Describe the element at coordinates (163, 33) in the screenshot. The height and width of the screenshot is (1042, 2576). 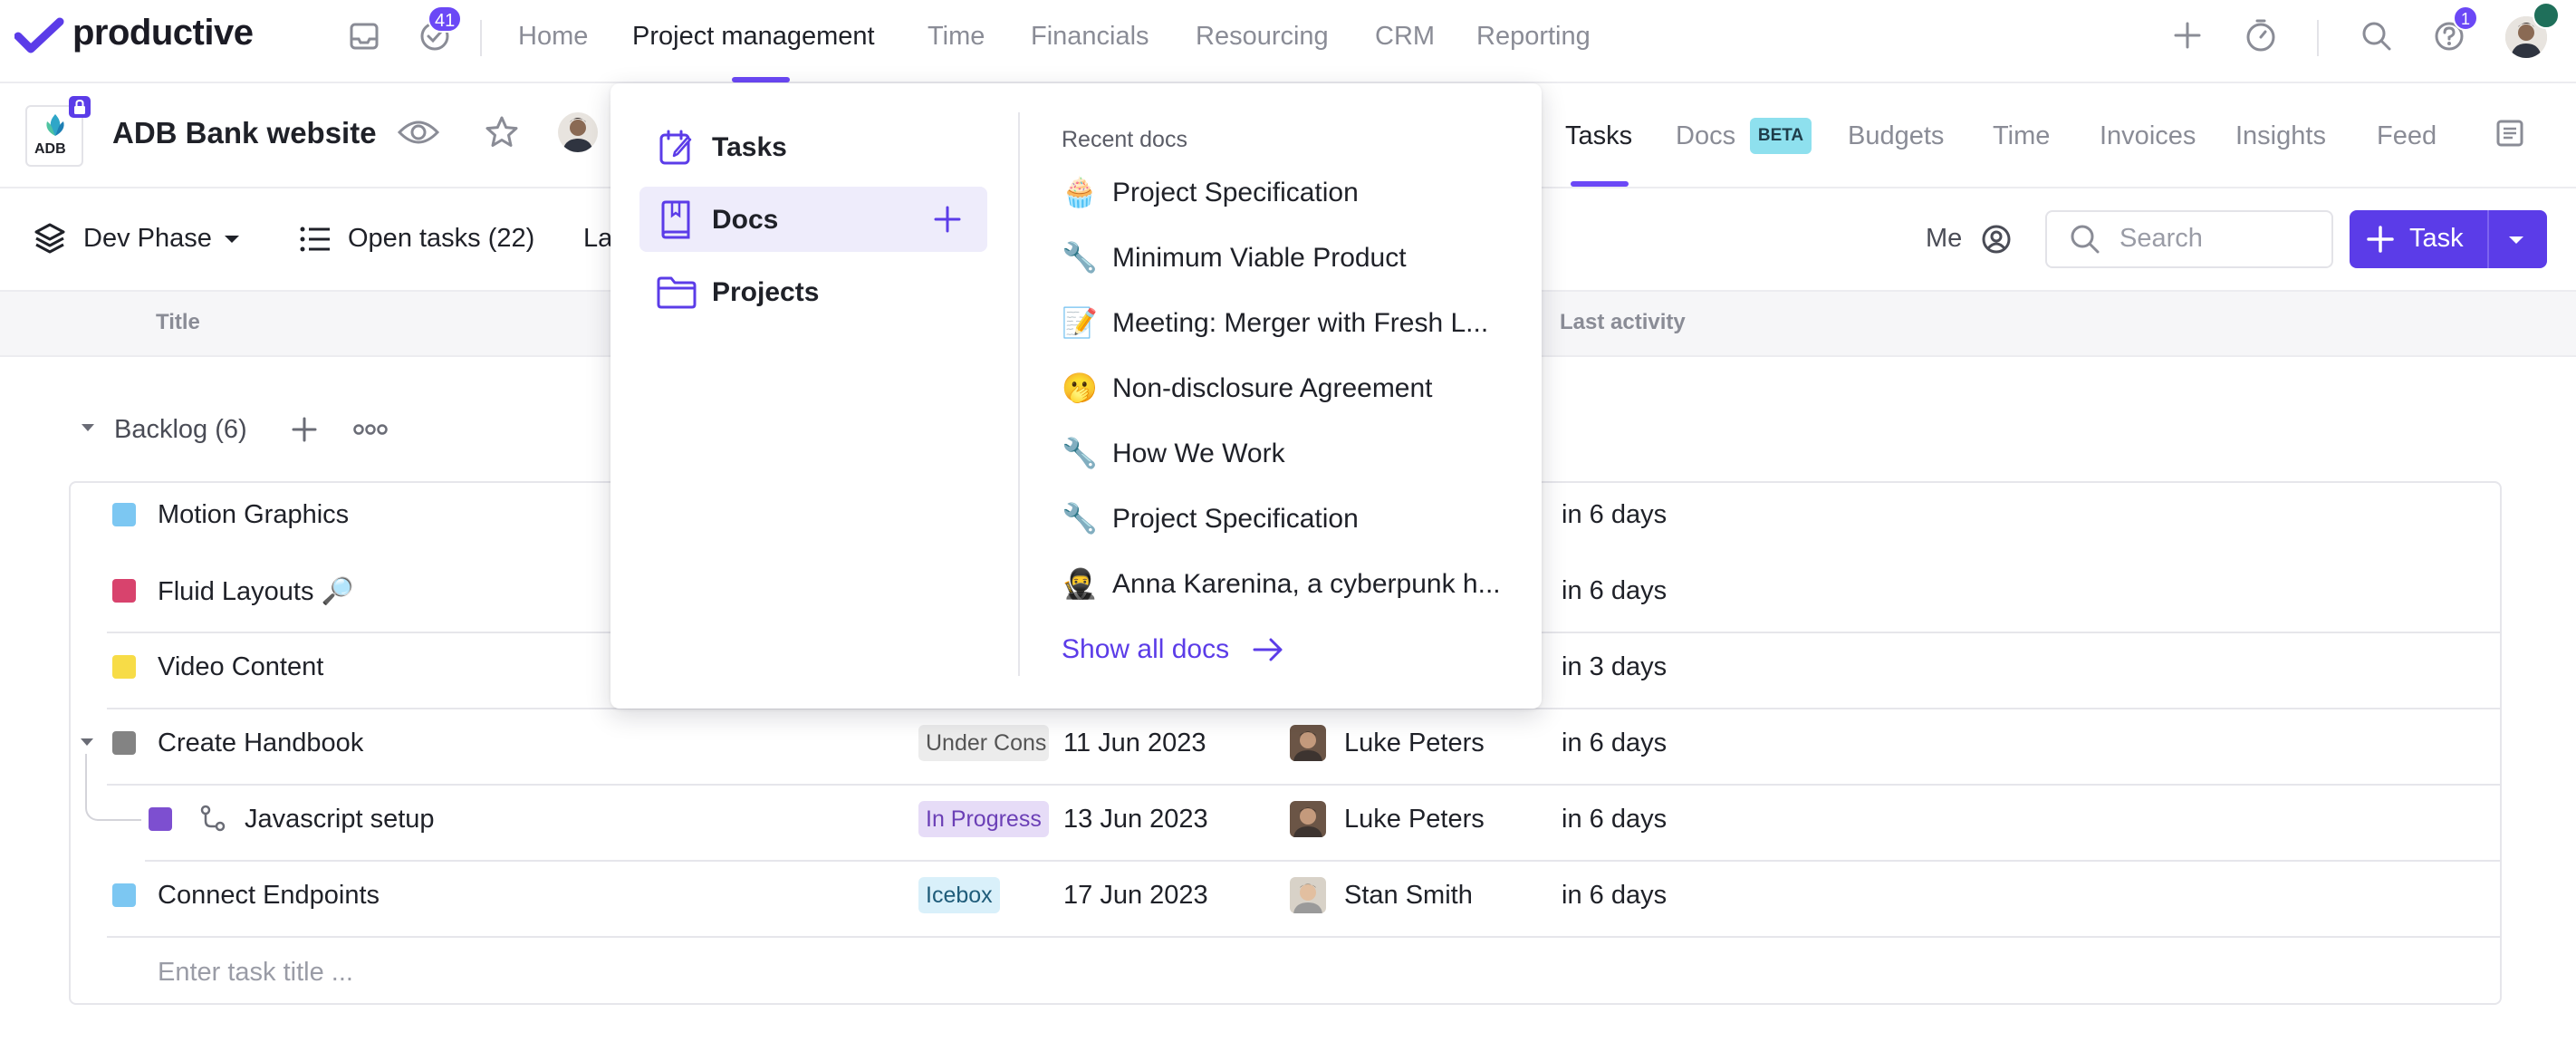
I see `brand-name: productive` at that location.